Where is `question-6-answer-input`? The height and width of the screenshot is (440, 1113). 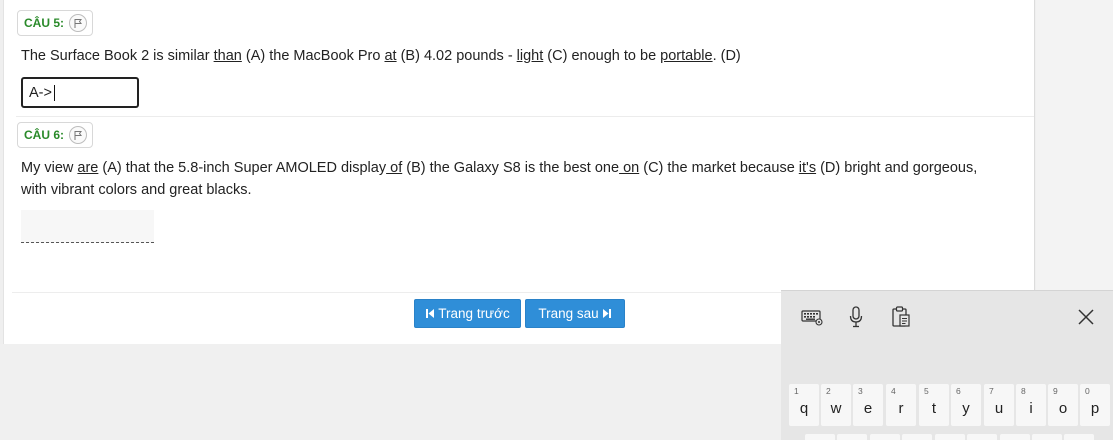 question-6-answer-input is located at coordinates (87, 226).